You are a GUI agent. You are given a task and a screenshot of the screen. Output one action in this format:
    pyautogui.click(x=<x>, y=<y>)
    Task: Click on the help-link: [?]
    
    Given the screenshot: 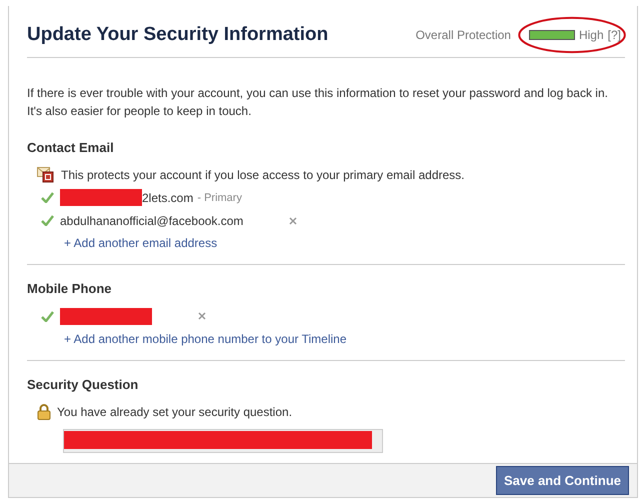 What is the action you would take?
    pyautogui.click(x=614, y=35)
    